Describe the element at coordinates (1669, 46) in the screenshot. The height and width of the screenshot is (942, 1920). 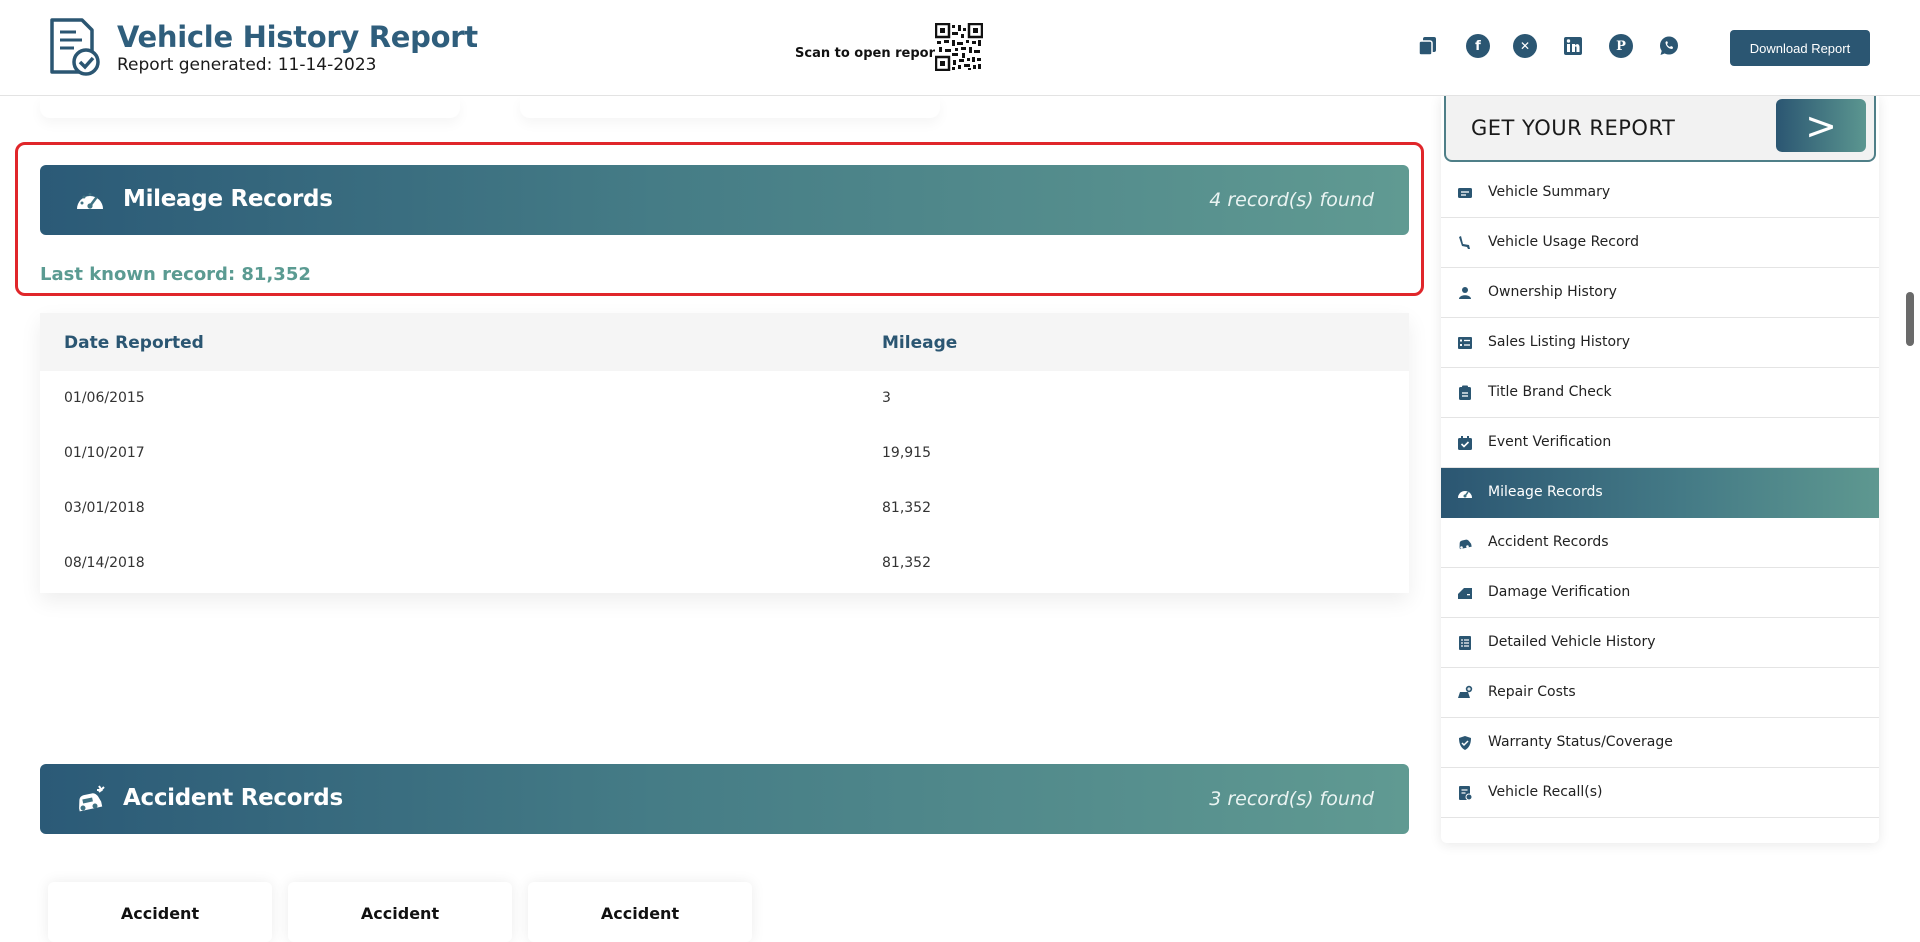
I see `whatsapp-icon` at that location.